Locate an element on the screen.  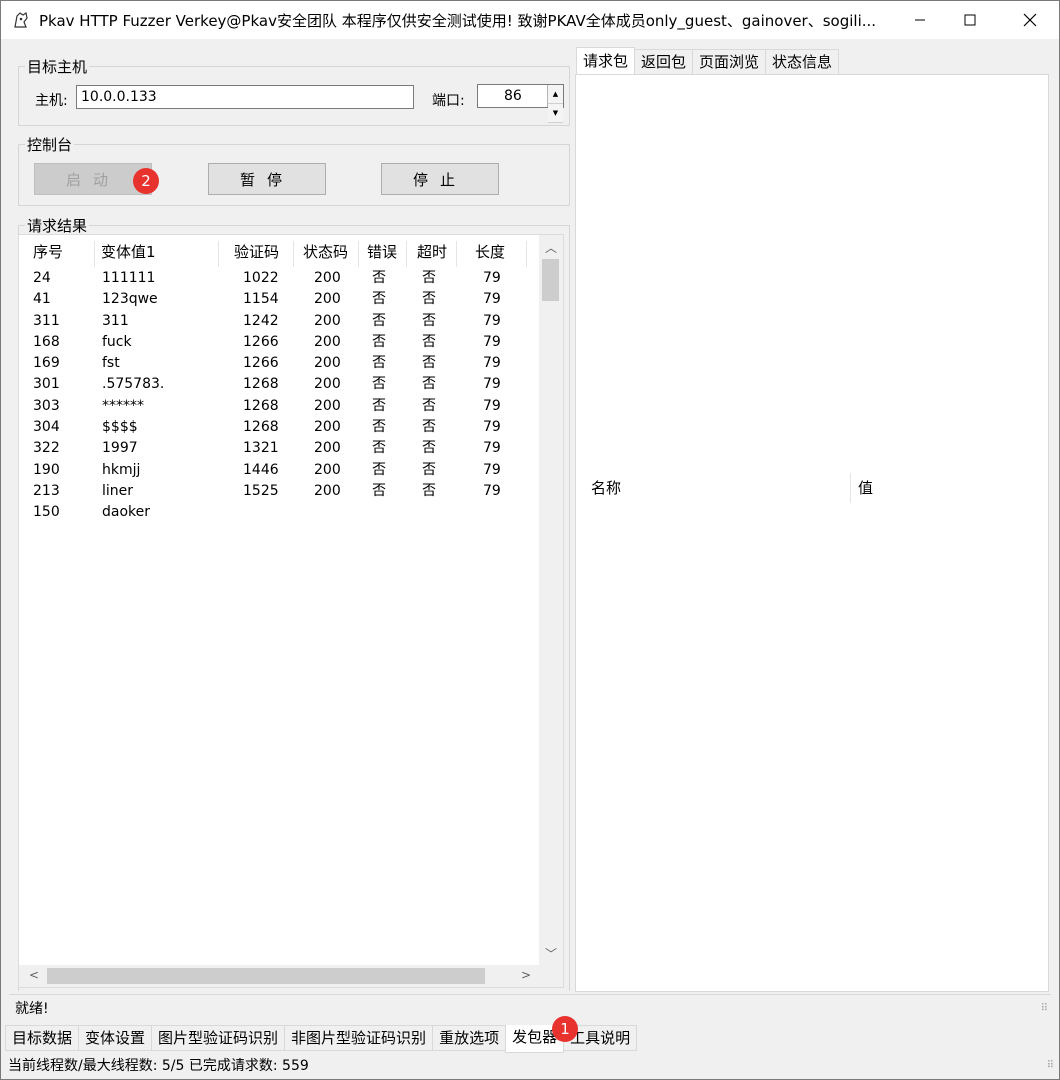
app-logo-icon is located at coordinates (21, 20).